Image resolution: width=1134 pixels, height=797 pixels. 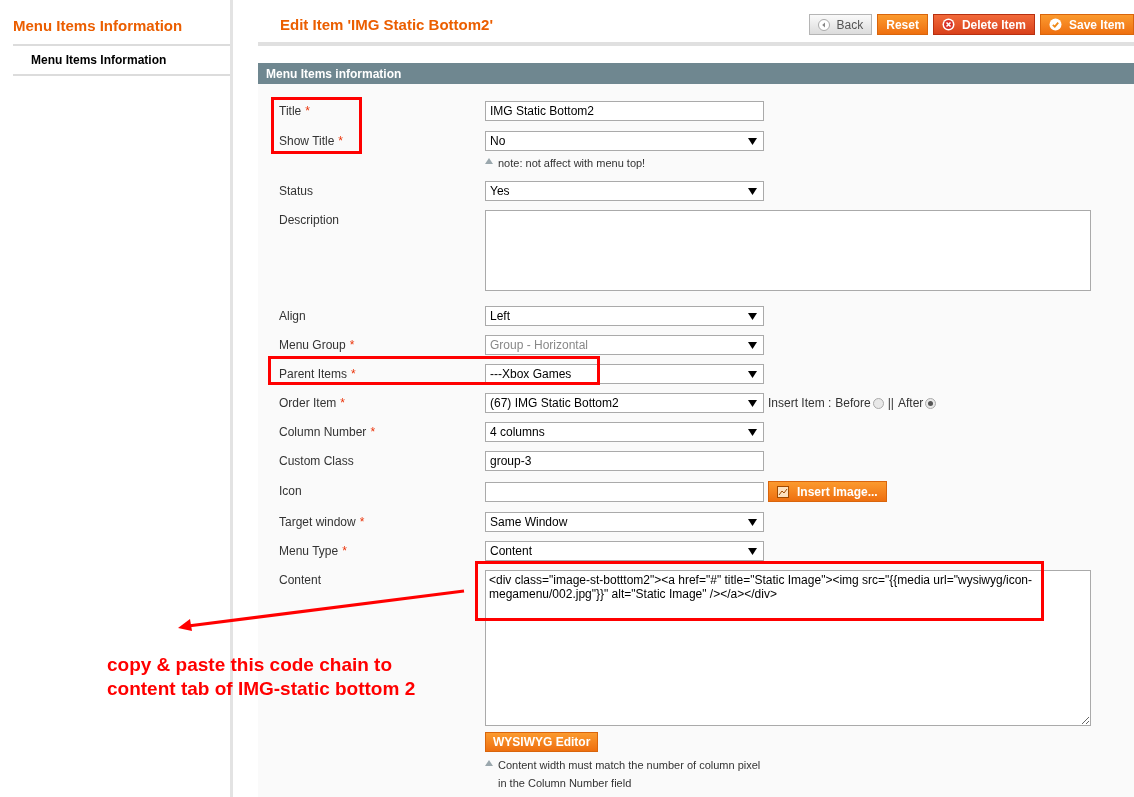 I want to click on check-icon, so click(x=1055, y=24).